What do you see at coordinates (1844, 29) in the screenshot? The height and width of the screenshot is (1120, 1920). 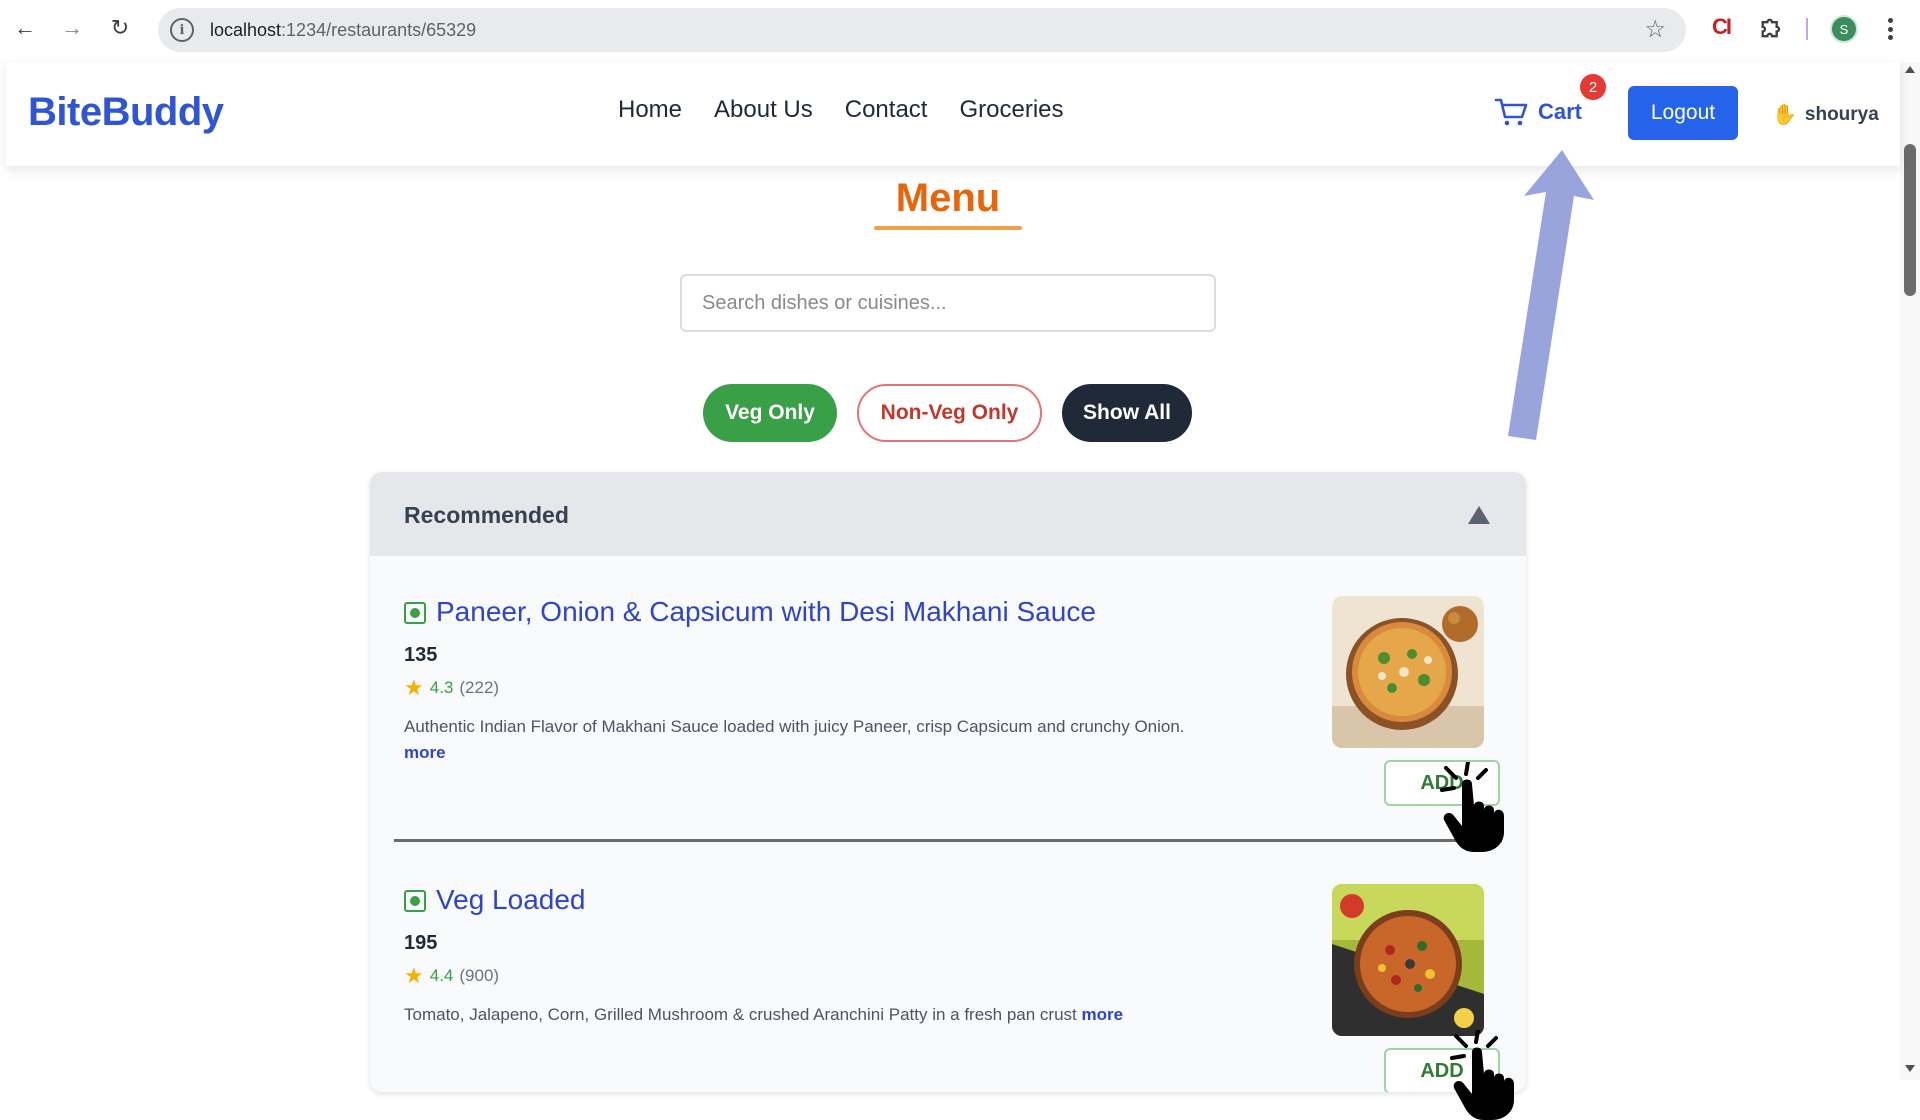 I see `profile-avatar: S` at bounding box center [1844, 29].